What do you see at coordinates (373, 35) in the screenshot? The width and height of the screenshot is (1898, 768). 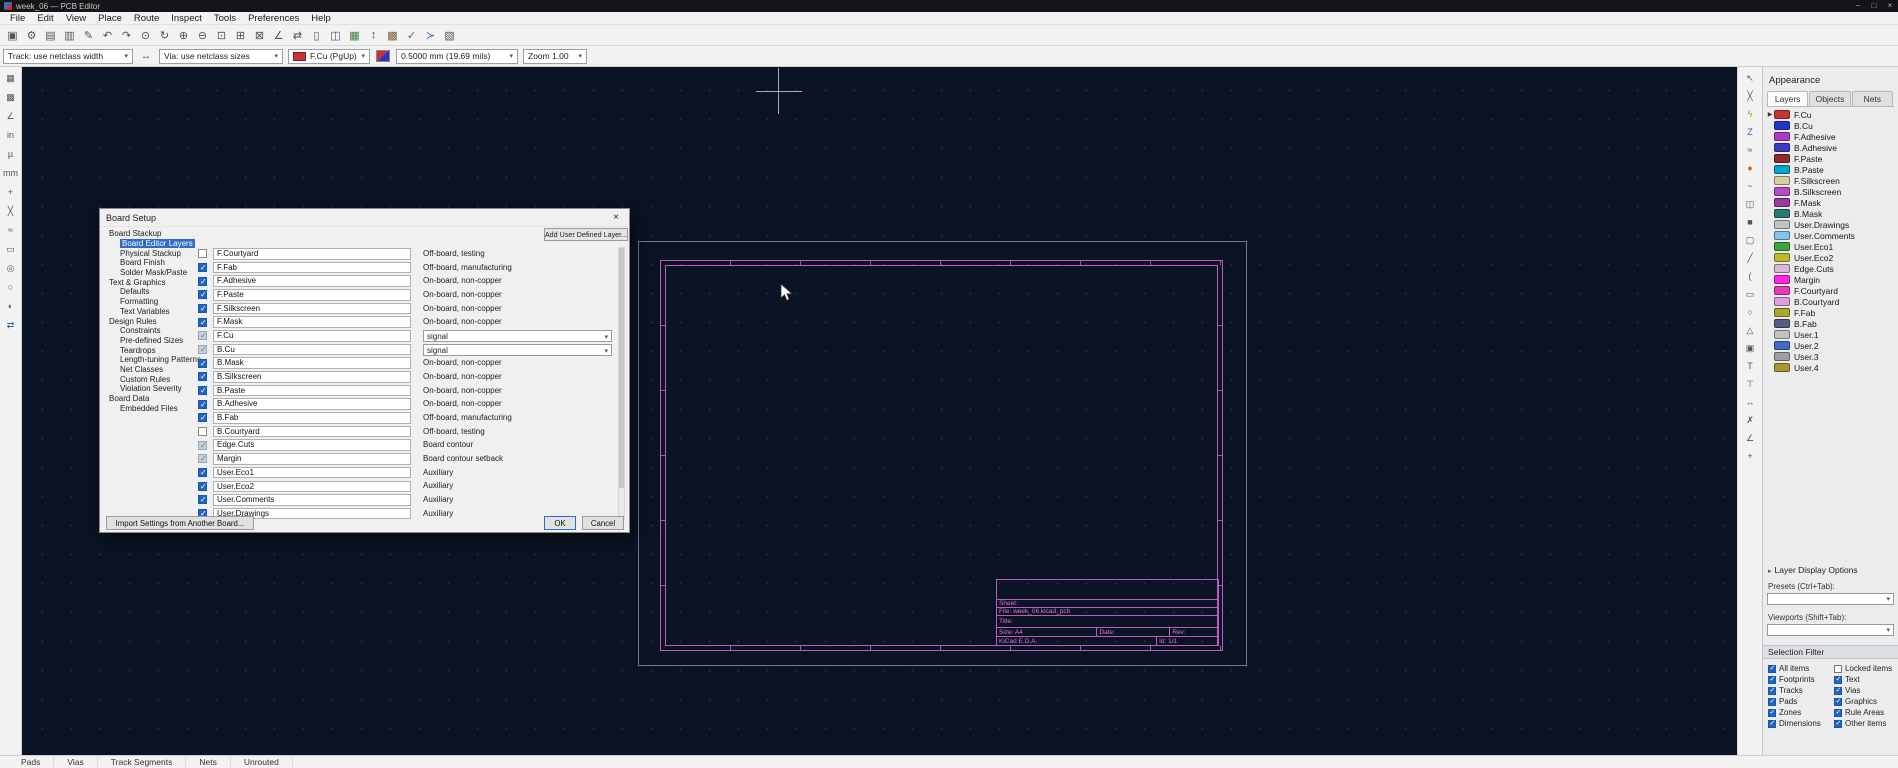 I see `update-pcb-from-schematic-icon: ↕` at bounding box center [373, 35].